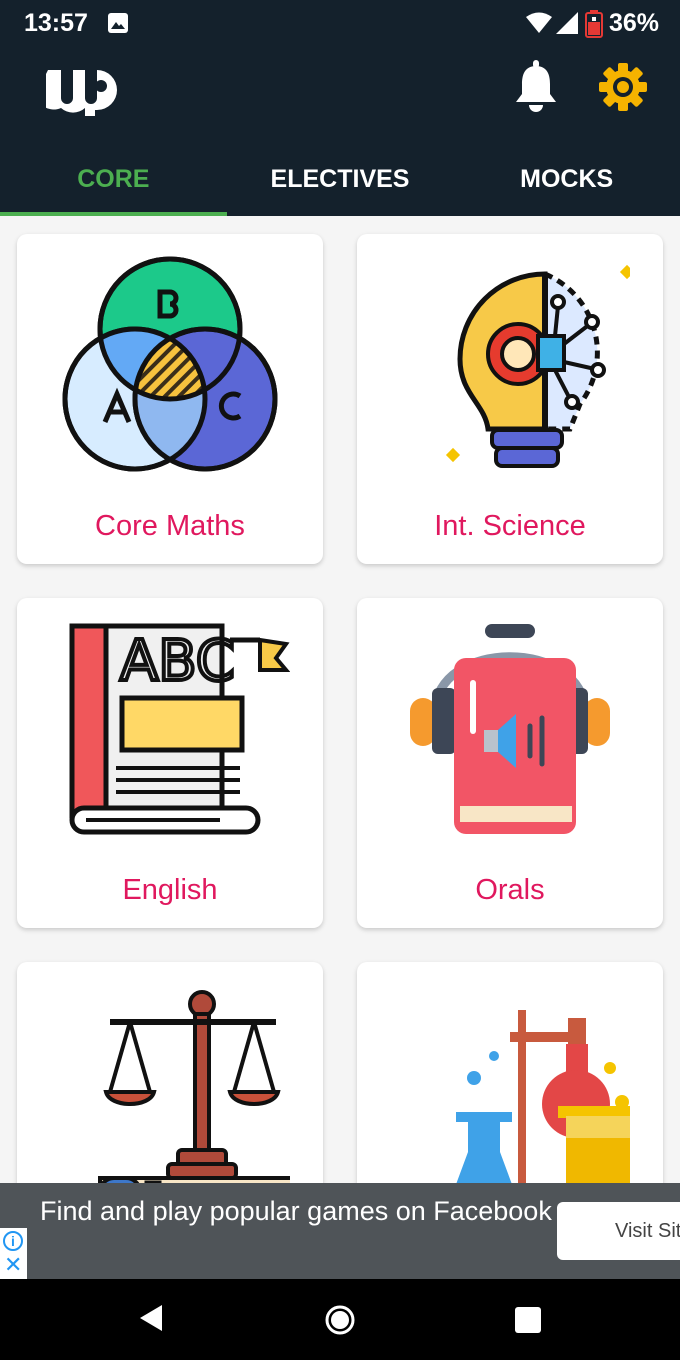 The width and height of the screenshot is (680, 1360). Describe the element at coordinates (113, 179) in the screenshot. I see `tab-core: CORE` at that location.